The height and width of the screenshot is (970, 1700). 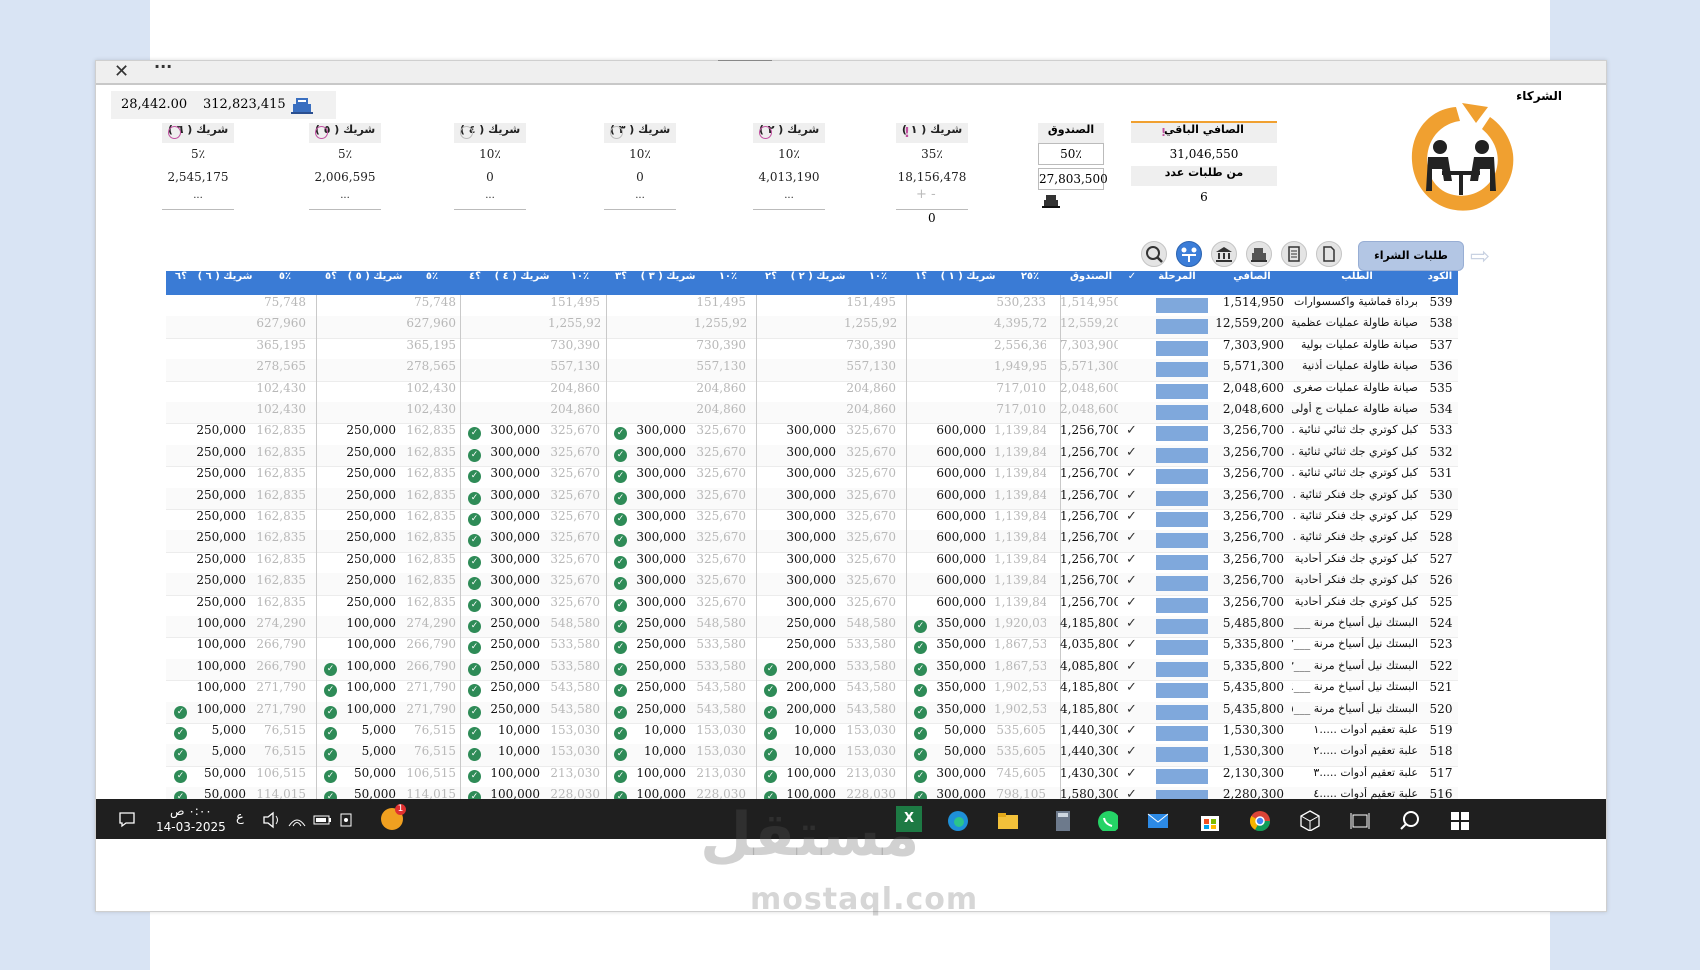 What do you see at coordinates (1154, 254) in the screenshot?
I see `search-button` at bounding box center [1154, 254].